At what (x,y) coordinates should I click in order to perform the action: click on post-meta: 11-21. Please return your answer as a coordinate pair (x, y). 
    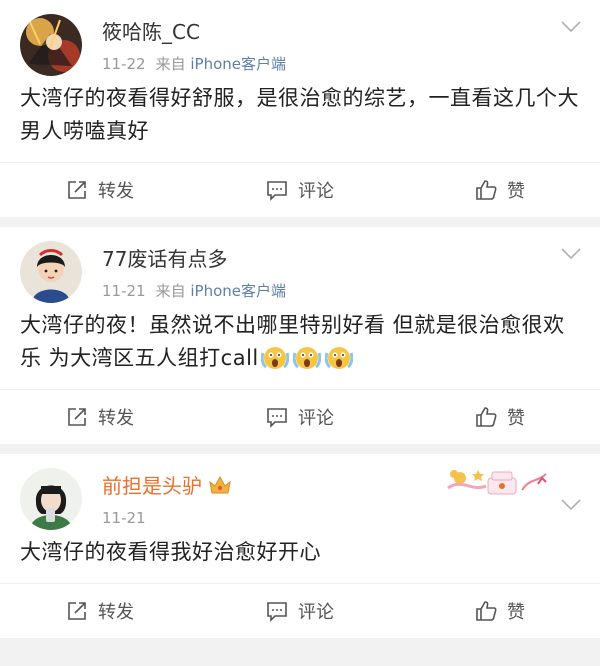
    Looking at the image, I should click on (124, 518).